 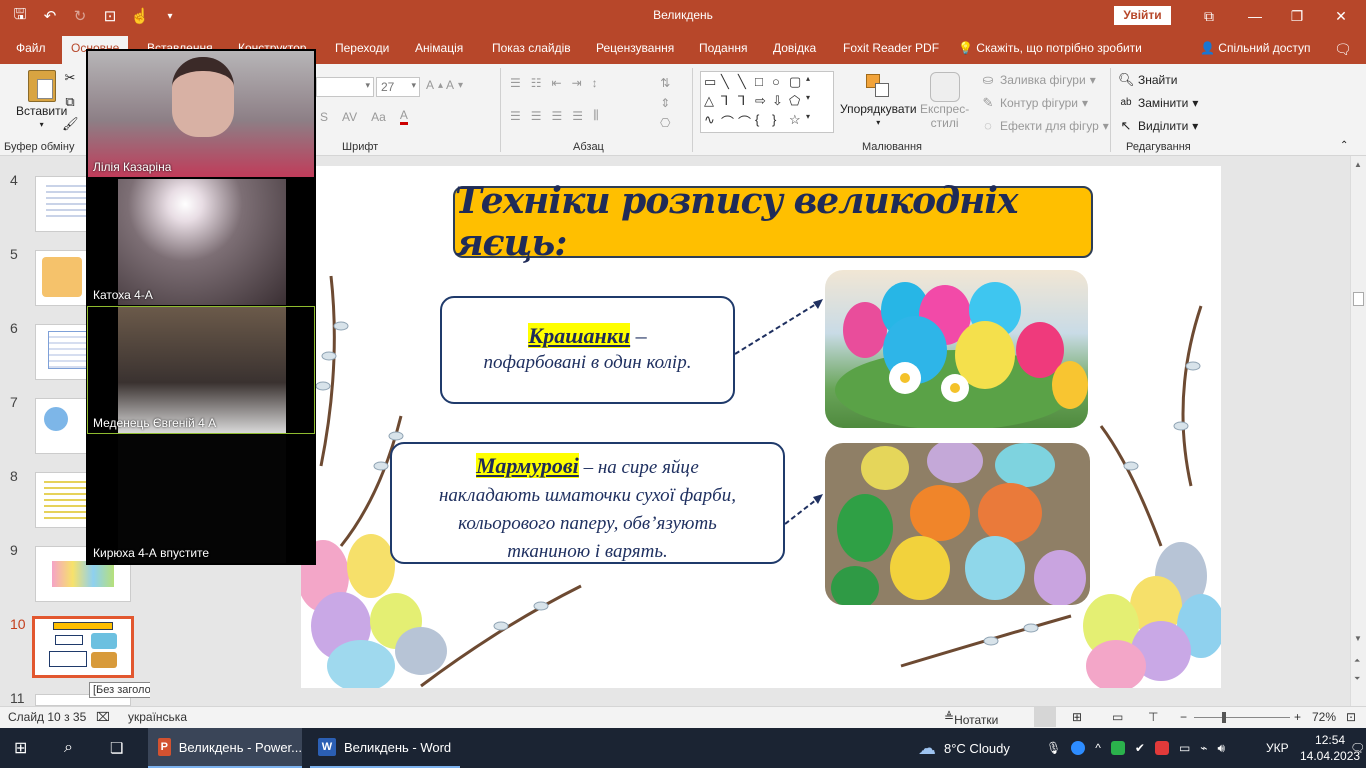 I want to click on volume-icon: 🔊︎, so click(x=1222, y=748).